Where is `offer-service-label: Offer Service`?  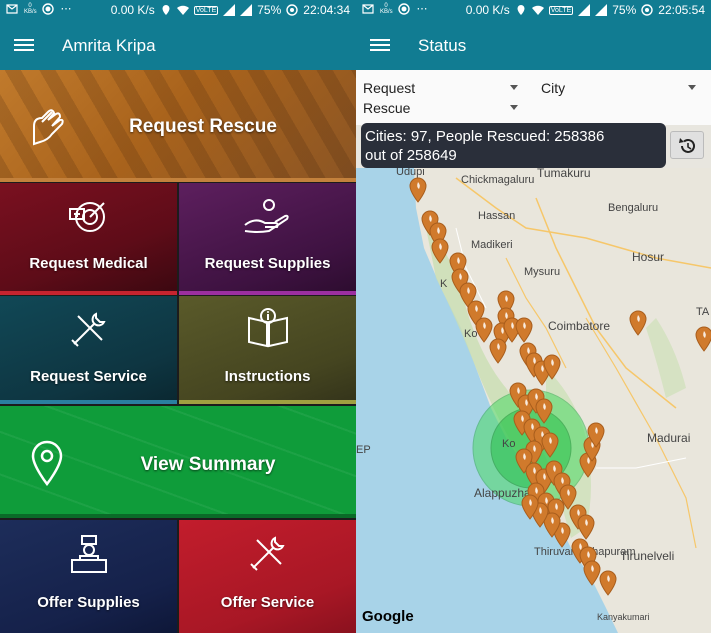 offer-service-label: Offer Service is located at coordinates (267, 602).